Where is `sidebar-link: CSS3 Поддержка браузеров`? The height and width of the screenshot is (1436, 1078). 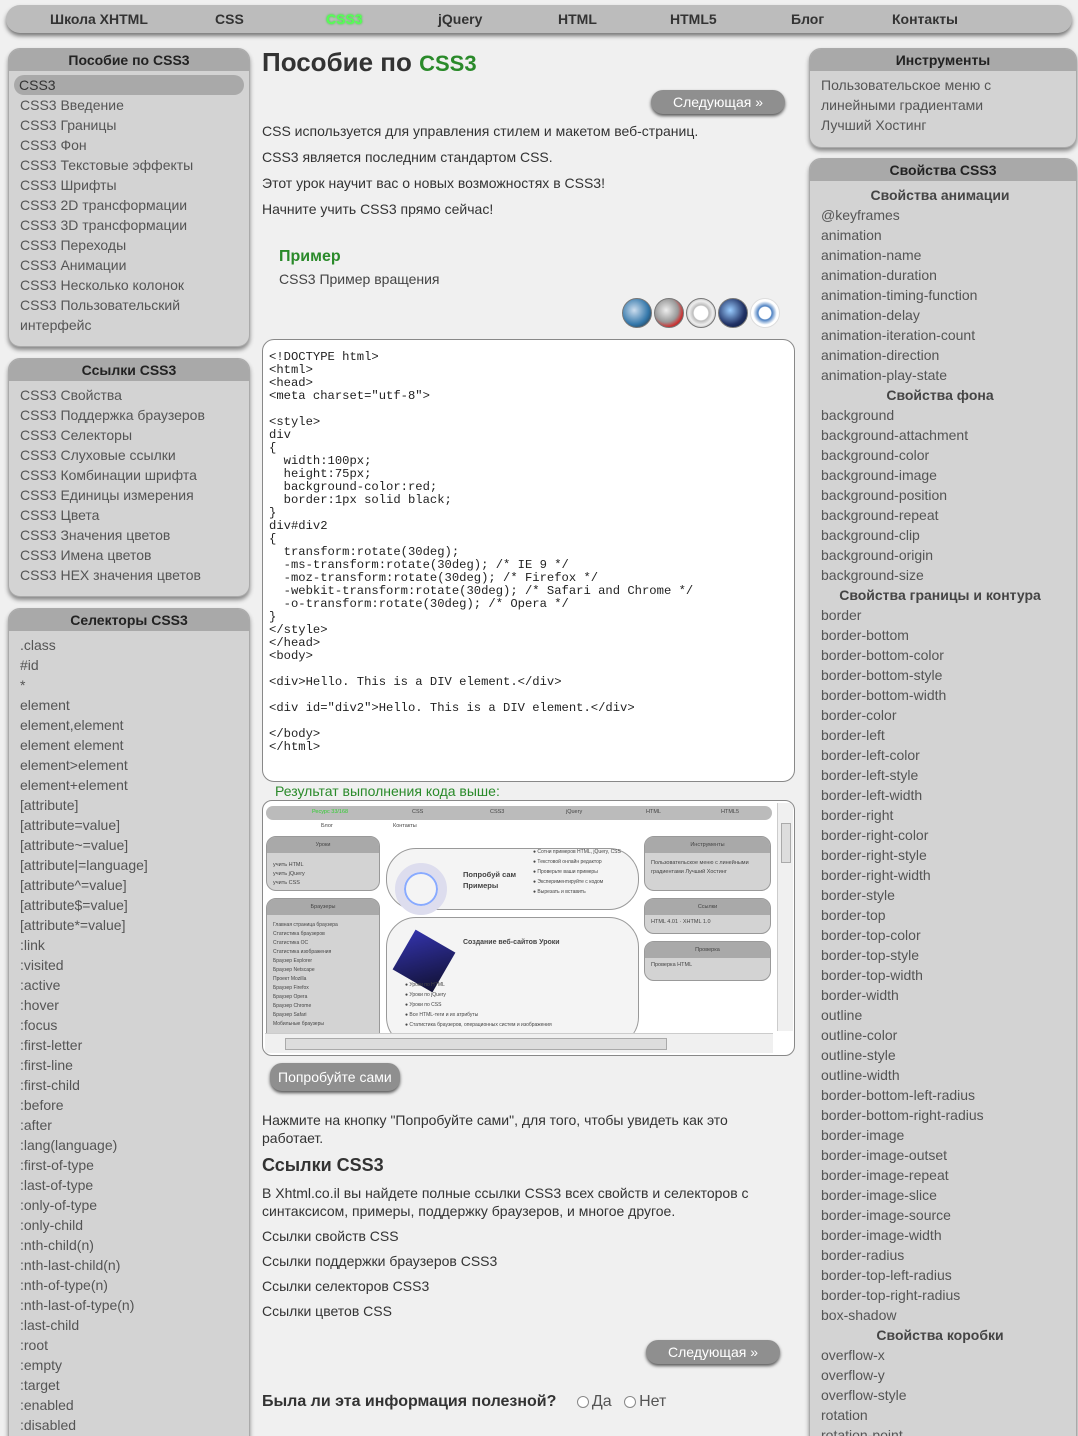
sidebar-link: CSS3 Поддержка браузеров is located at coordinates (129, 415).